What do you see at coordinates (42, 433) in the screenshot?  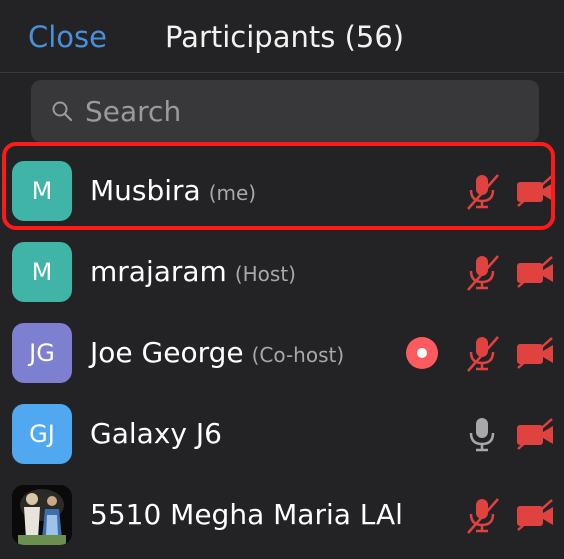 I see `avatar: GJ` at bounding box center [42, 433].